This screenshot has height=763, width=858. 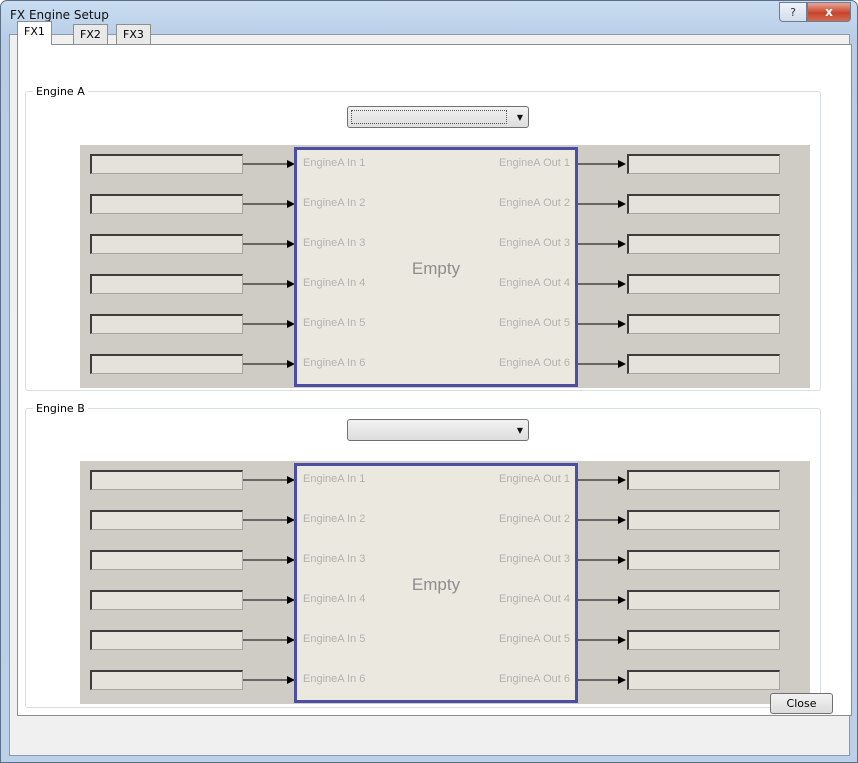 I want to click on help-icon: ?, so click(x=793, y=12).